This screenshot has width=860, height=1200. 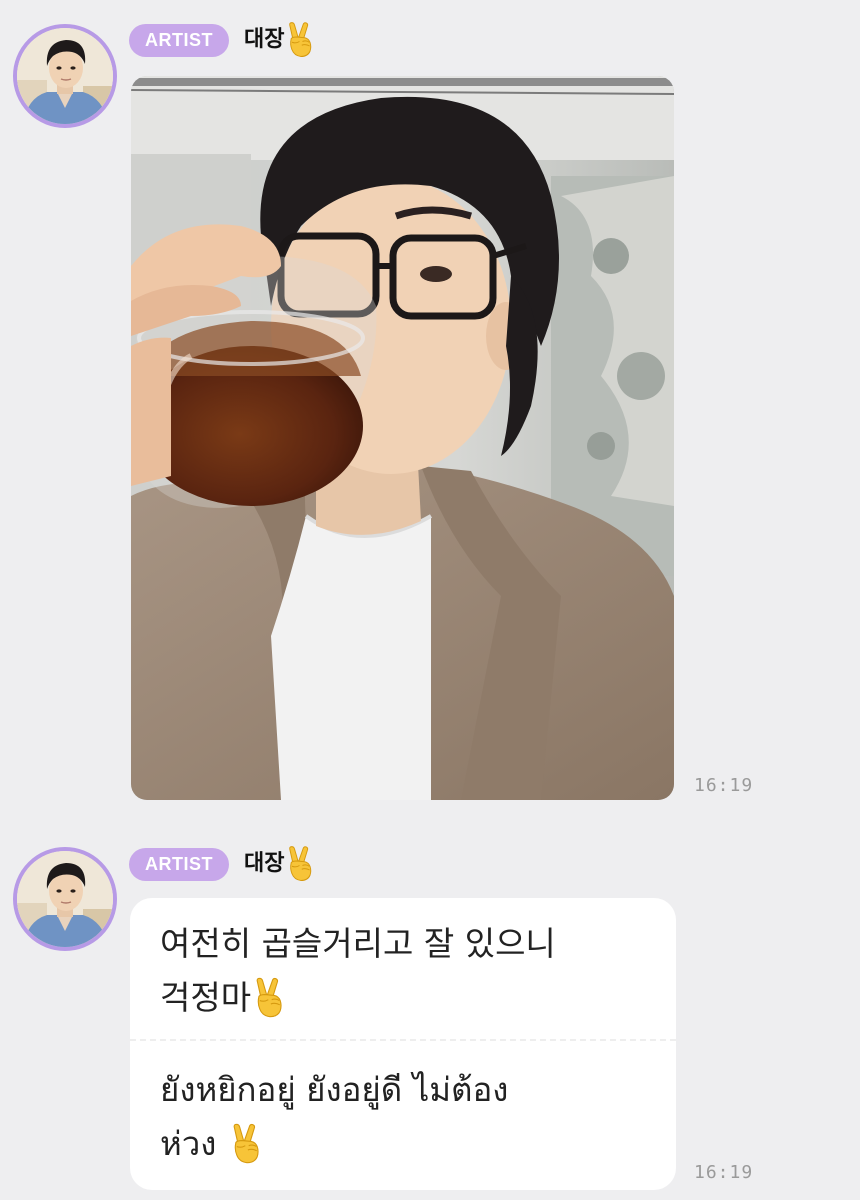 I want to click on korean-text-line-2: 걱정마, so click(x=223, y=998).